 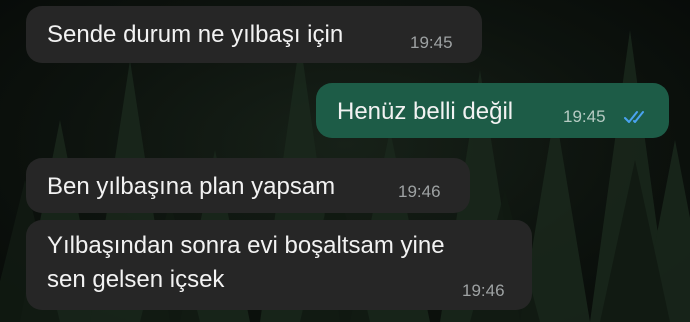 I want to click on message-text: Sende durum ne yılbaşı için, so click(x=195, y=34).